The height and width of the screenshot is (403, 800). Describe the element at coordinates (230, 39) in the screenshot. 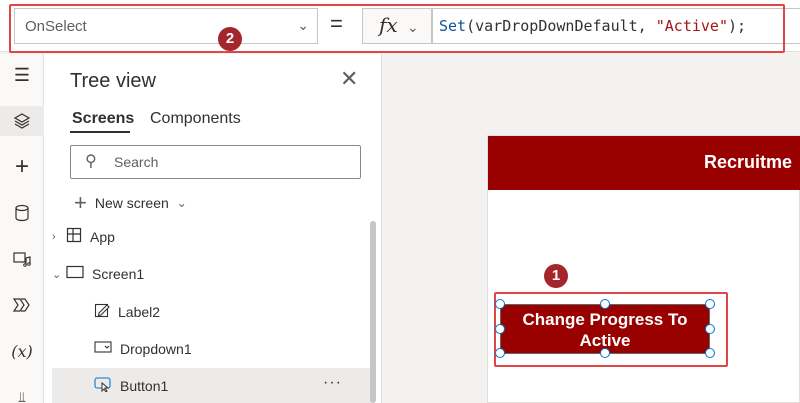

I see `step-badge-2: 2` at that location.